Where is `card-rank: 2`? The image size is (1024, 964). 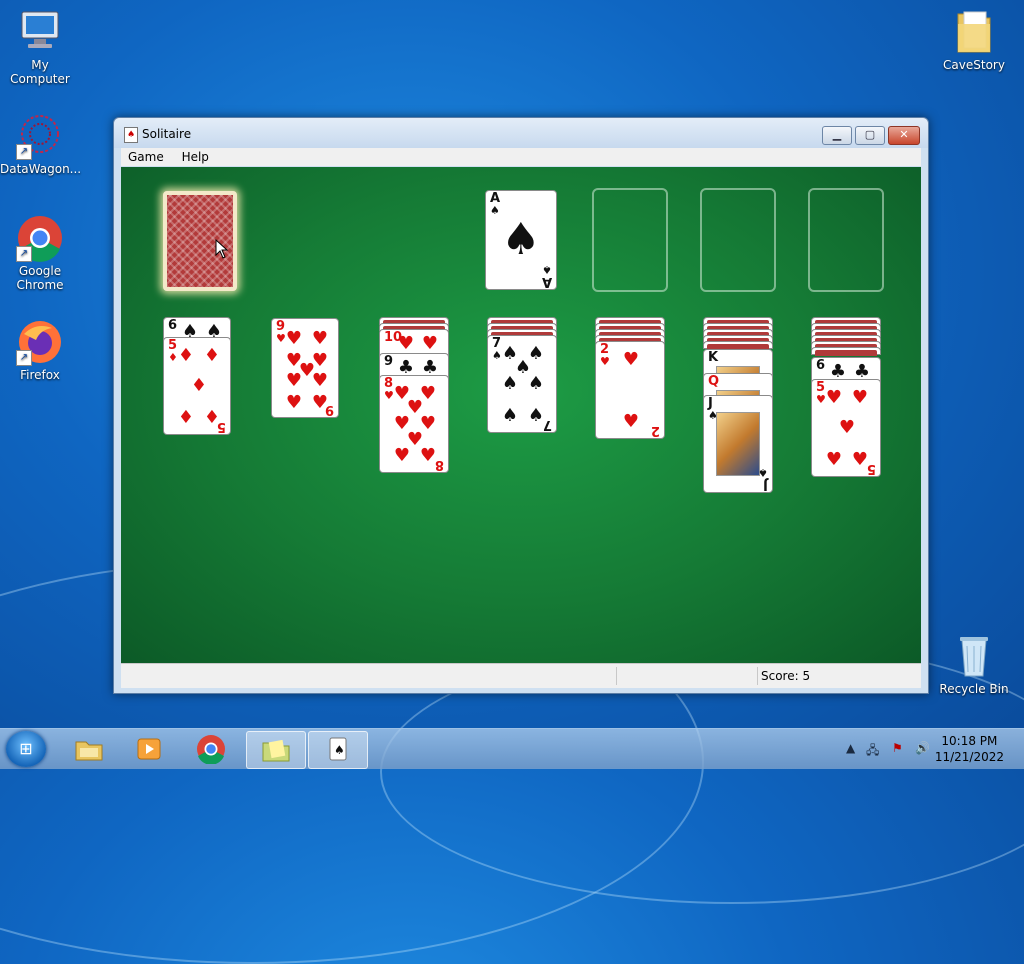
card-rank: 2 is located at coordinates (655, 430).